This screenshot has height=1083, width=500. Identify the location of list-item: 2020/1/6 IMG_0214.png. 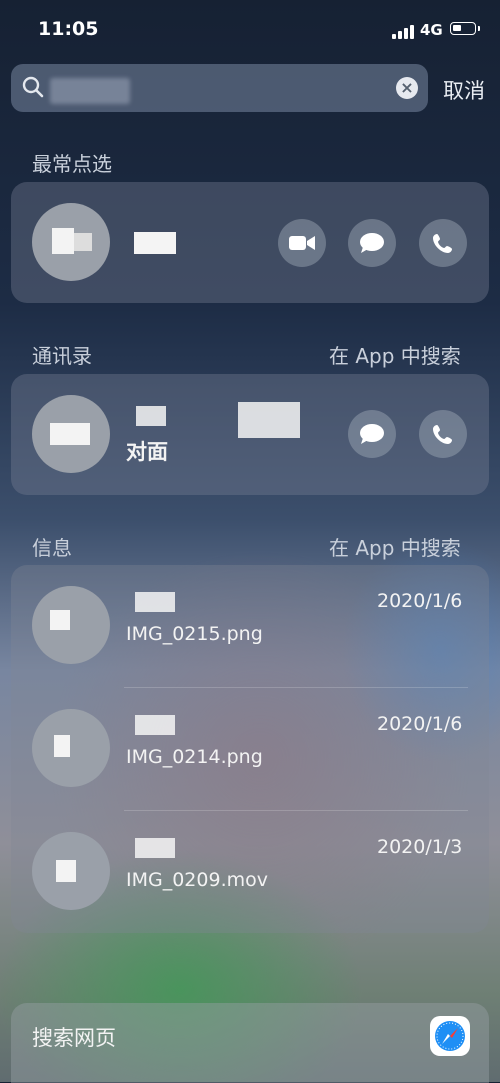
(250, 749).